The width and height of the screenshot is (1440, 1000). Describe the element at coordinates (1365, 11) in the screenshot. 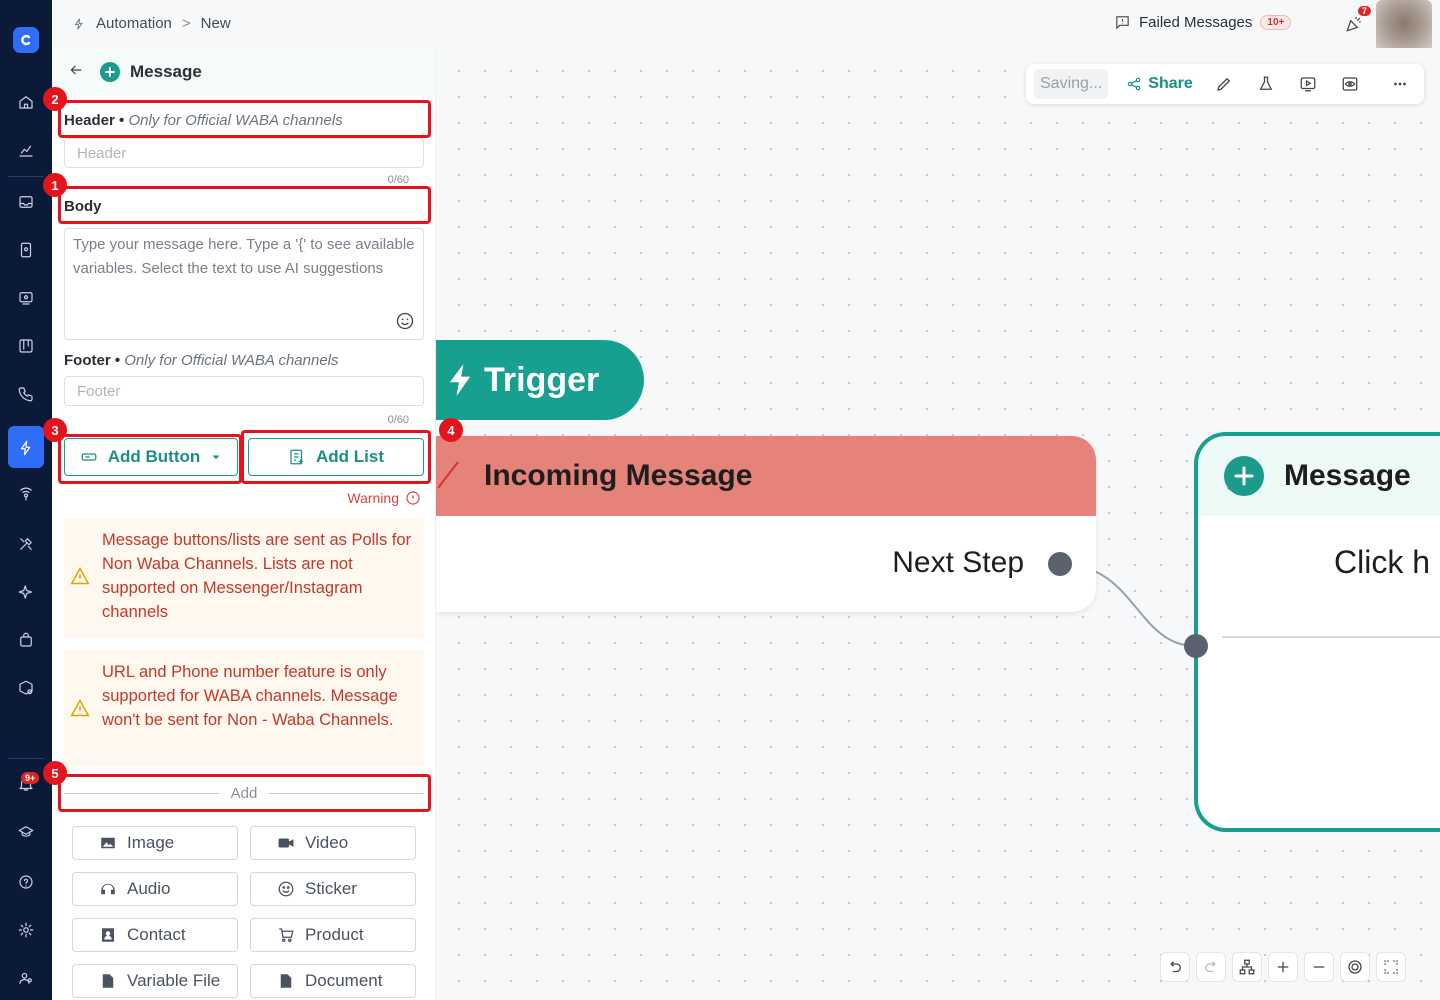

I see `announcements-badge: 7` at that location.